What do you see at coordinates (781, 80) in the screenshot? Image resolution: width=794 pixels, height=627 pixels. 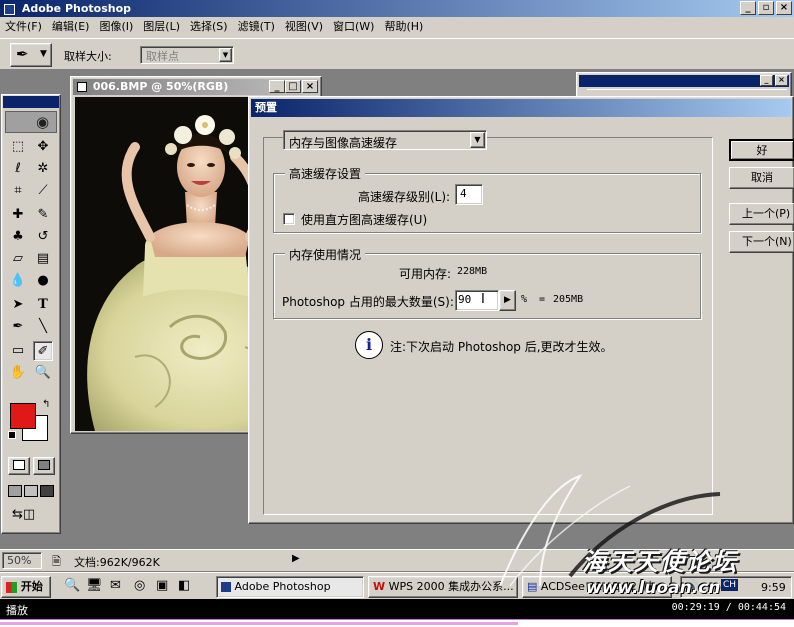 I see `palette-close-button: ×` at bounding box center [781, 80].